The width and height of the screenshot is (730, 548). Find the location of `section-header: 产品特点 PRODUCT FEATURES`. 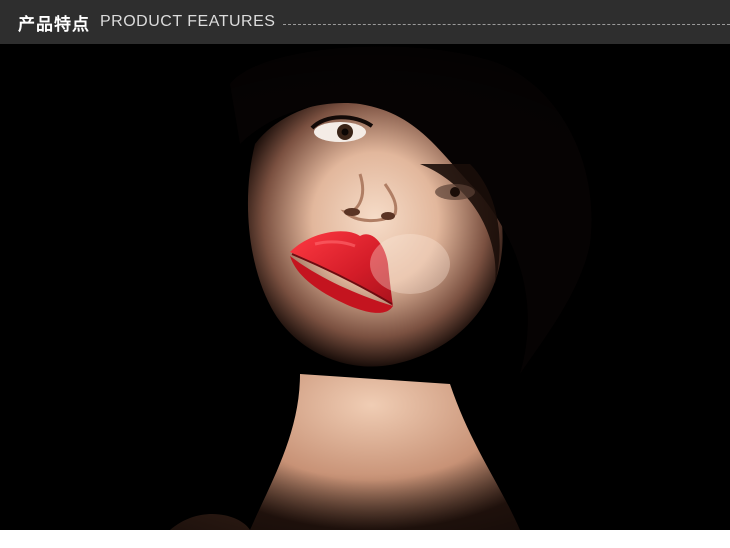

section-header: 产品特点 PRODUCT FEATURES is located at coordinates (365, 22).